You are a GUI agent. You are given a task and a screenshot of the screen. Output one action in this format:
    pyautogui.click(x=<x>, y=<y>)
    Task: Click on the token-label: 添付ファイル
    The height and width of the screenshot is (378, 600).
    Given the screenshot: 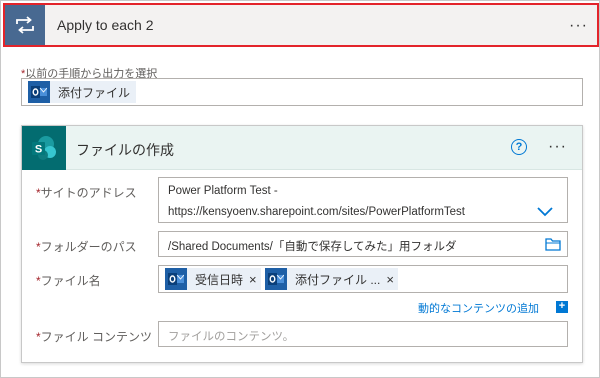 What is the action you would take?
    pyautogui.click(x=94, y=92)
    